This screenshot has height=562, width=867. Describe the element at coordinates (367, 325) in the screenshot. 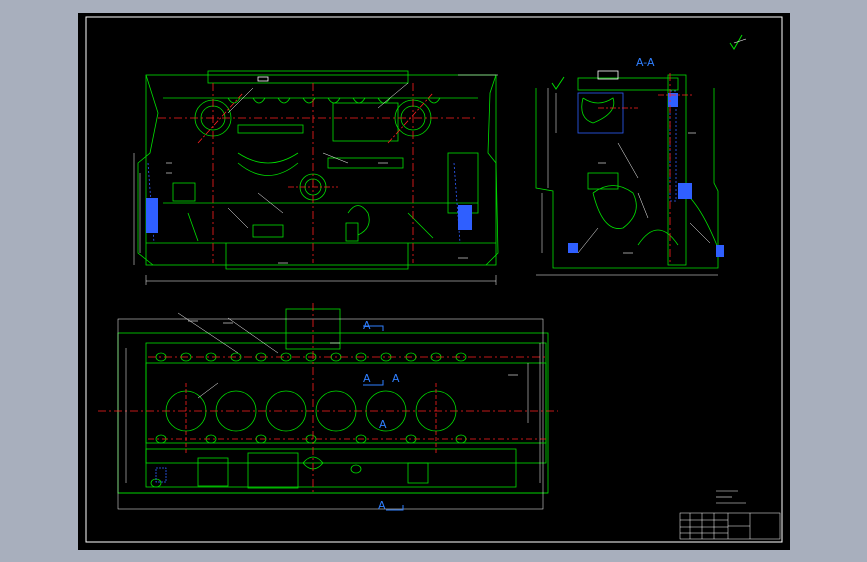

I see `section-mark-a1: A` at that location.